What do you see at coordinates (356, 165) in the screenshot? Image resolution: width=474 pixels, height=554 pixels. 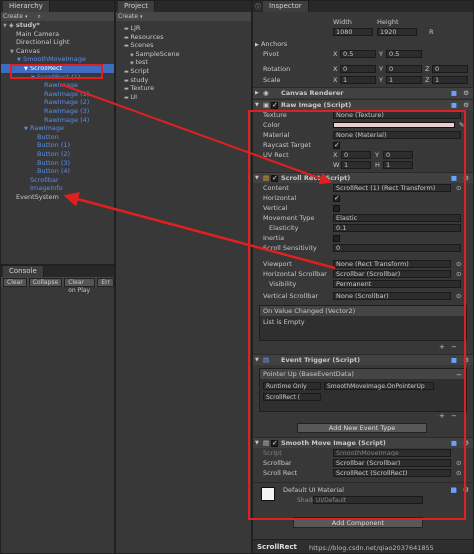 I see `uv-w-field: 1` at bounding box center [356, 165].